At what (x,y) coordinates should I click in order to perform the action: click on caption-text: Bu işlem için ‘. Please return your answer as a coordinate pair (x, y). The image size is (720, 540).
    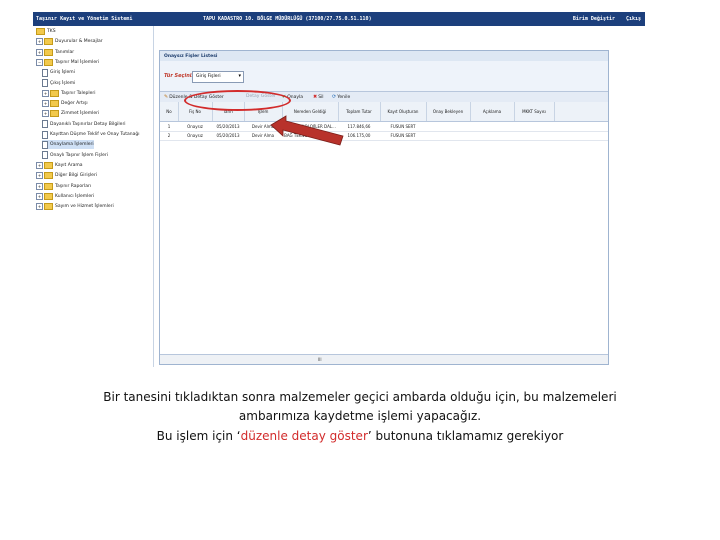
    Looking at the image, I should click on (198, 436).